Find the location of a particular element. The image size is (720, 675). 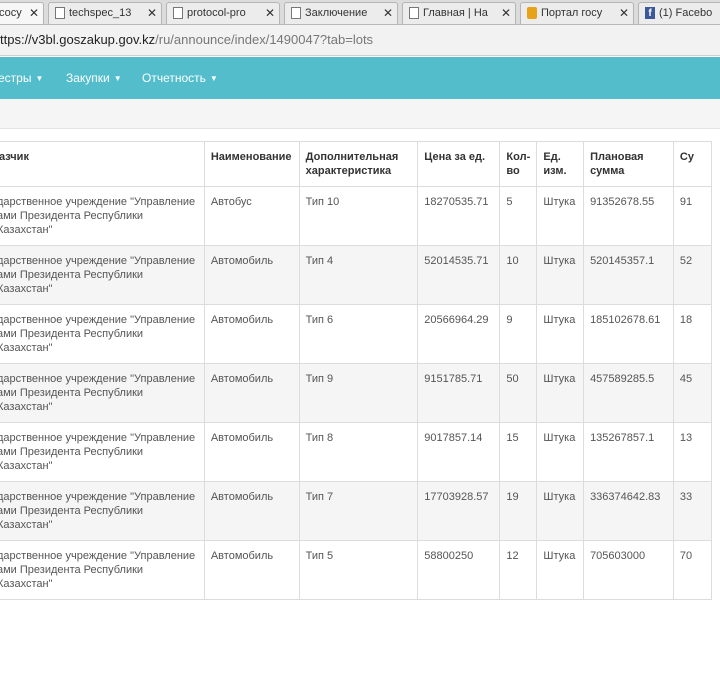

browser-tab: protocol-pro ✕ is located at coordinates (223, 13).